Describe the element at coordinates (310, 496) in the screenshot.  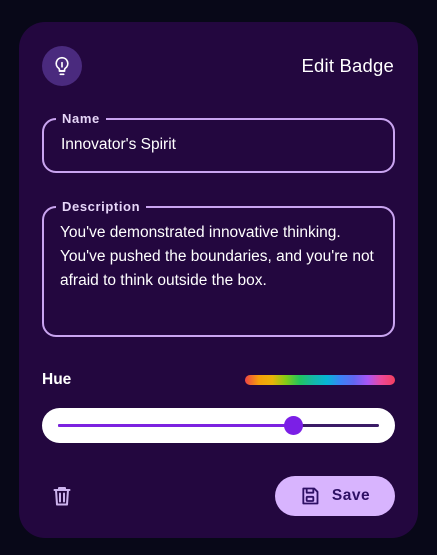
I see `floppy-disk-icon` at that location.